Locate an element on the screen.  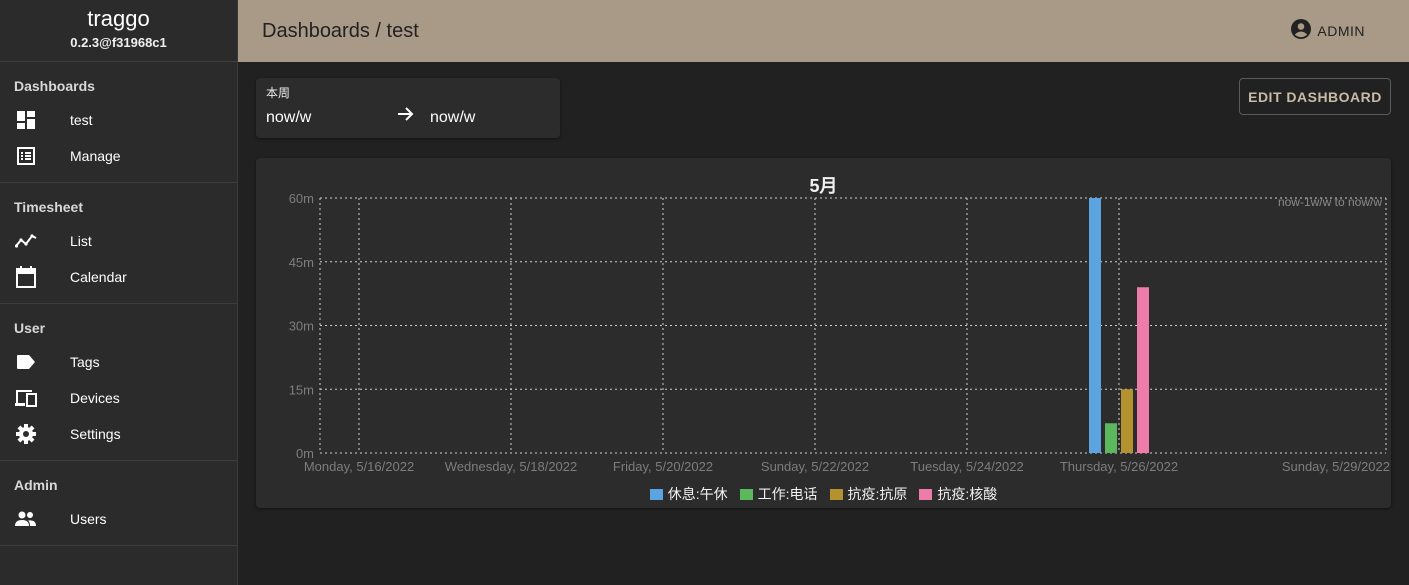
app-header: Dashboards / test ADMIN is located at coordinates (823, 31).